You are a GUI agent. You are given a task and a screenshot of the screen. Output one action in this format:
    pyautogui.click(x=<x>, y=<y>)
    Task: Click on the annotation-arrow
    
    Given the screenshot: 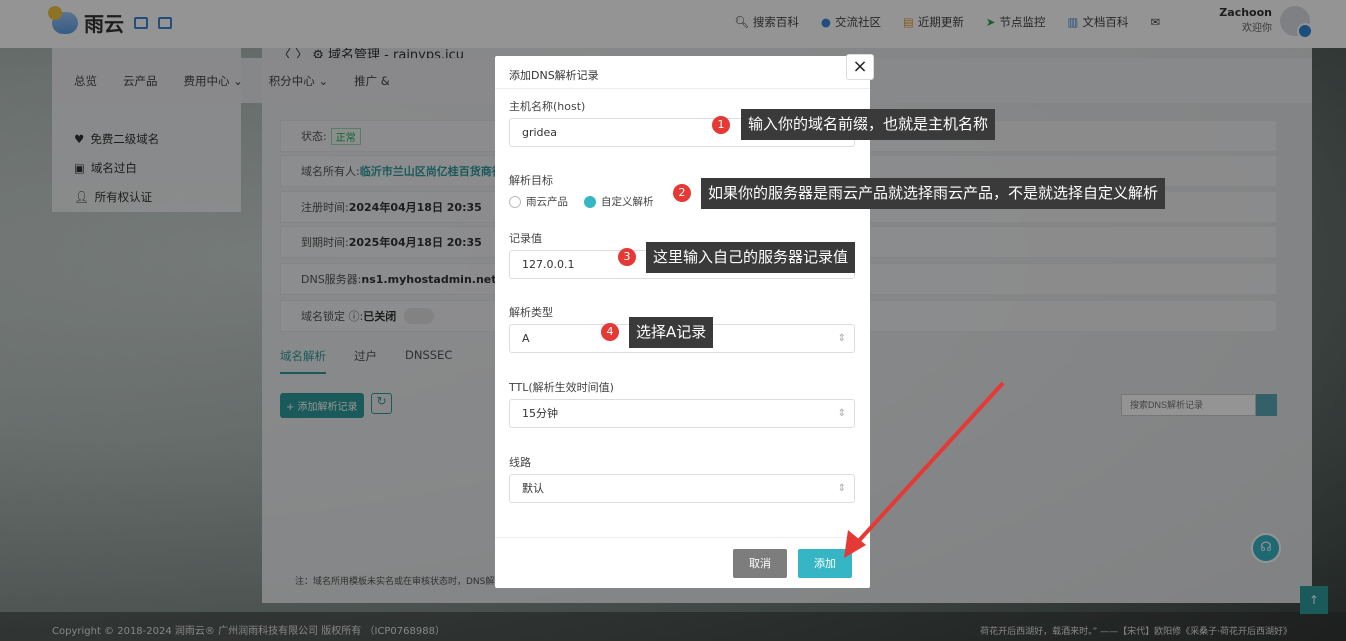 What is the action you would take?
    pyautogui.click(x=924, y=469)
    